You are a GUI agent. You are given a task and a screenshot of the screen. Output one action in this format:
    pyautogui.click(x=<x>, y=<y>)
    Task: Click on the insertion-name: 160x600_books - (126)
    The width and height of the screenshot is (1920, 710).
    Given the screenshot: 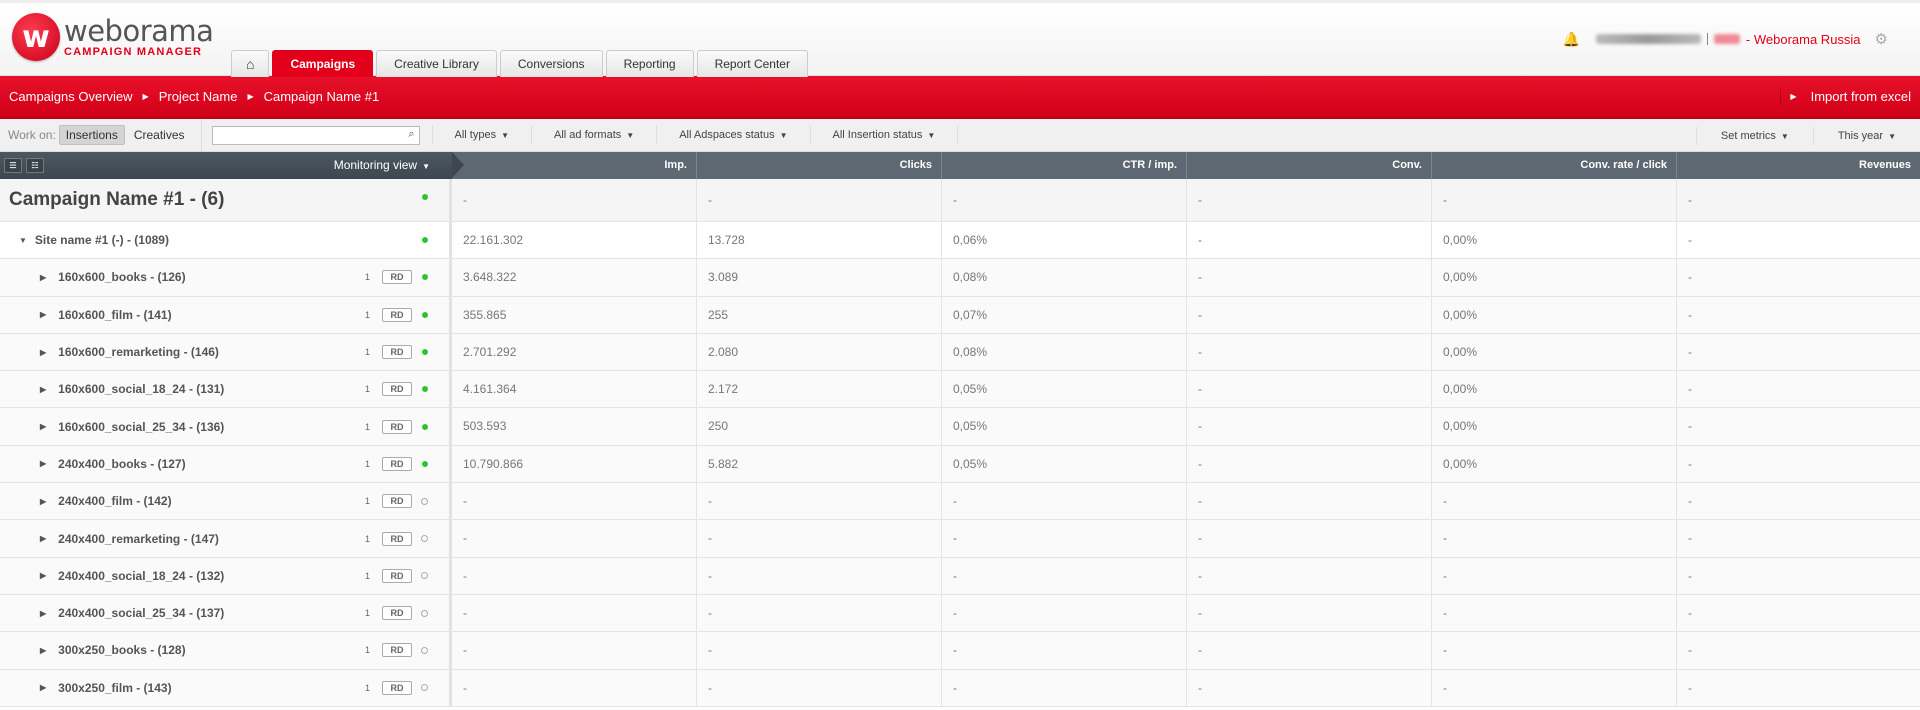 What is the action you would take?
    pyautogui.click(x=122, y=277)
    